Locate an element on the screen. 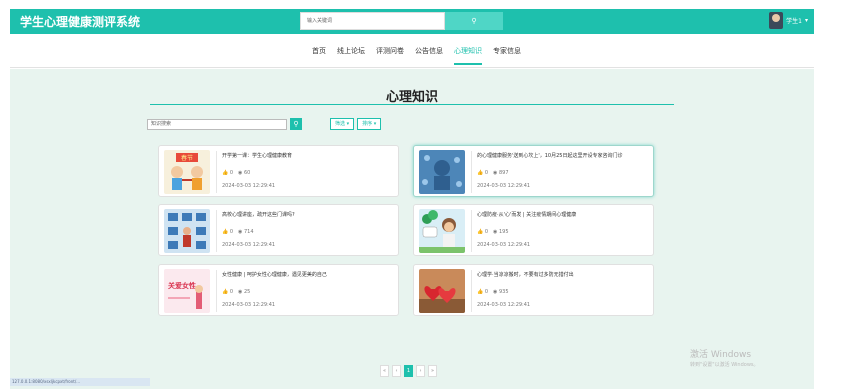 Image resolution: width=845 pixels, height=389 pixels. knowledge-search-button: ⚲ is located at coordinates (296, 124).